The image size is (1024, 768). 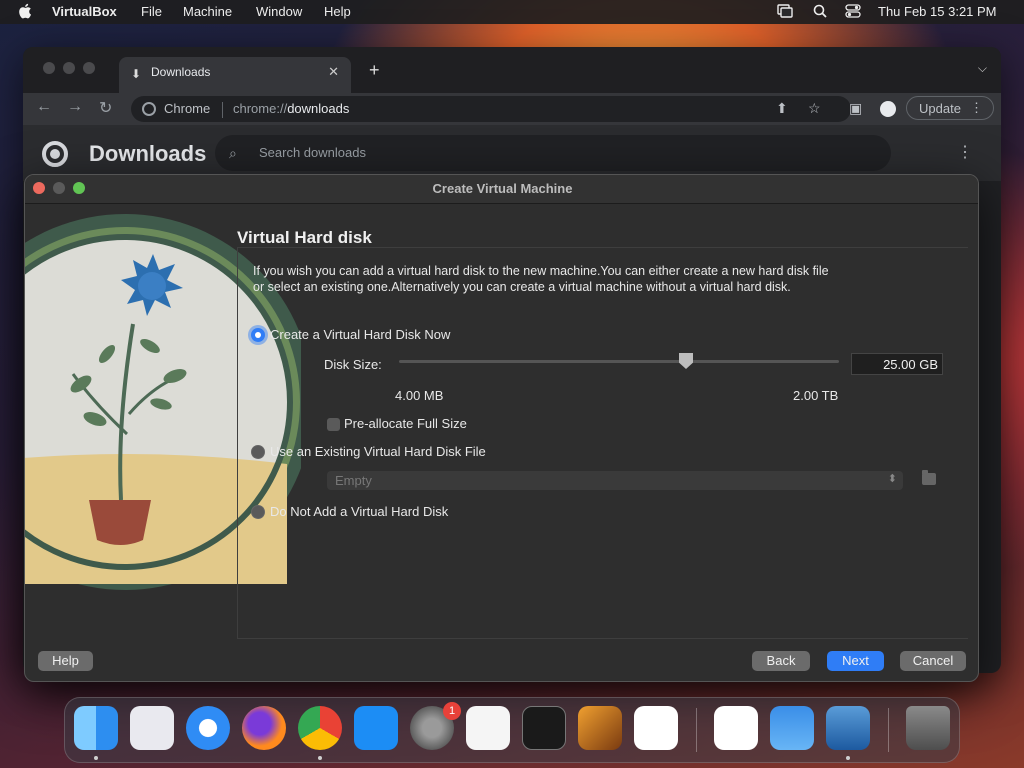 What do you see at coordinates (96, 758) in the screenshot?
I see `finder-running-dot` at bounding box center [96, 758].